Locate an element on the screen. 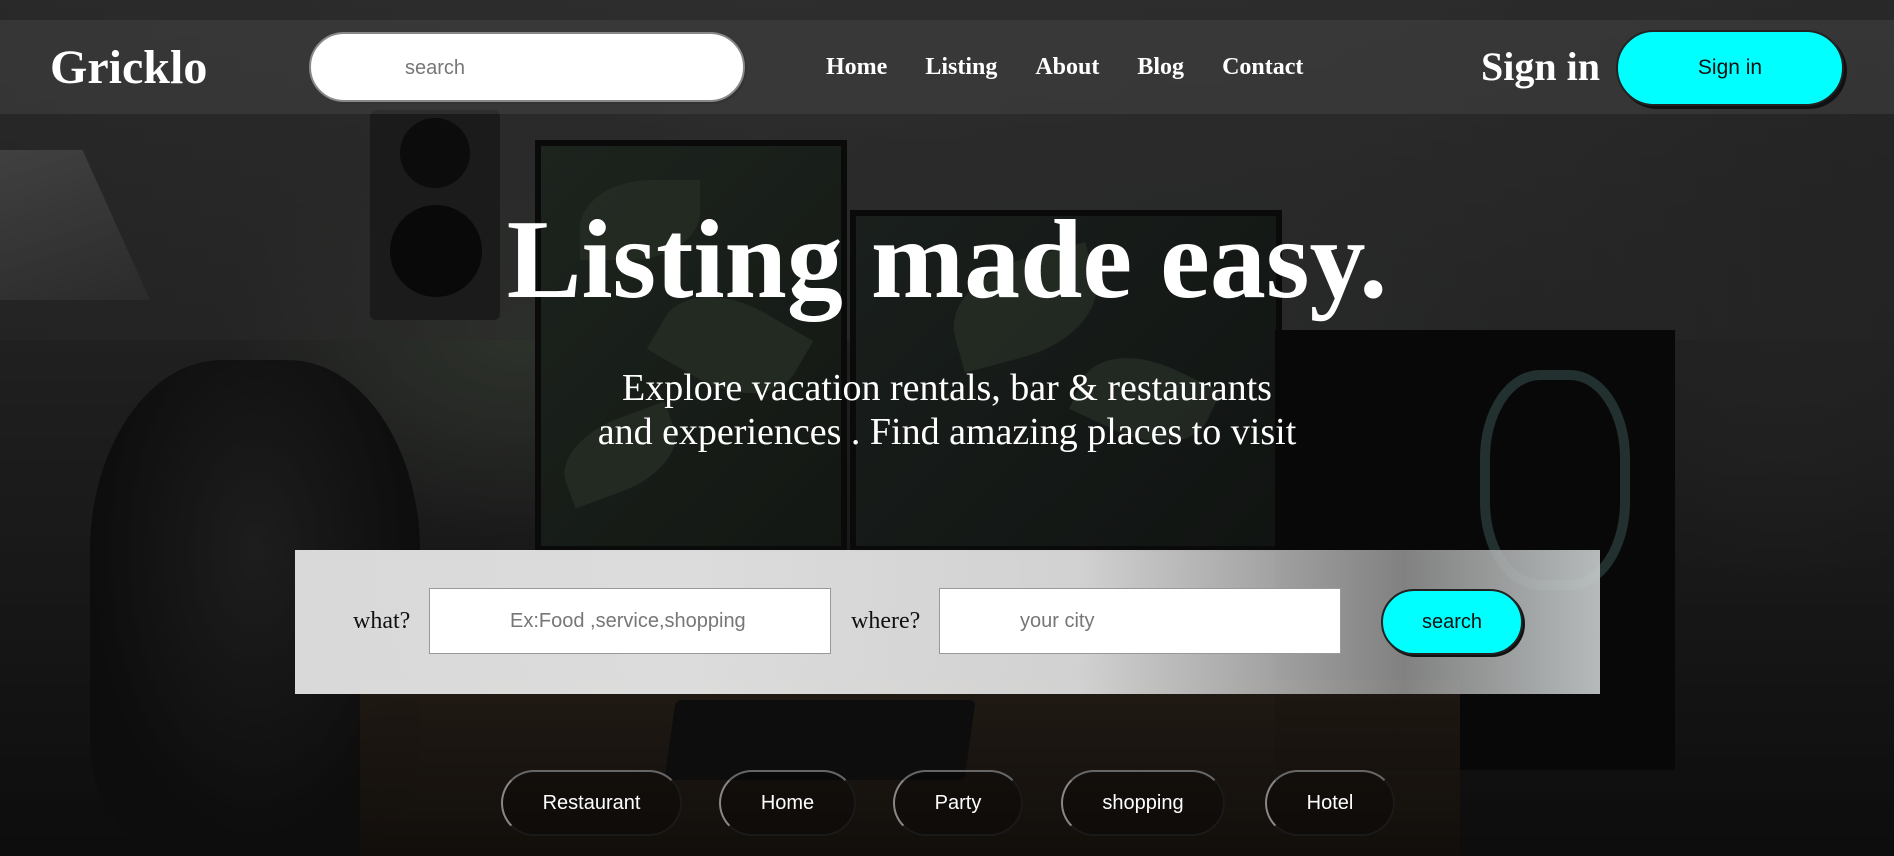 The height and width of the screenshot is (856, 1894). category-restaurant: Restaurant is located at coordinates (591, 803).